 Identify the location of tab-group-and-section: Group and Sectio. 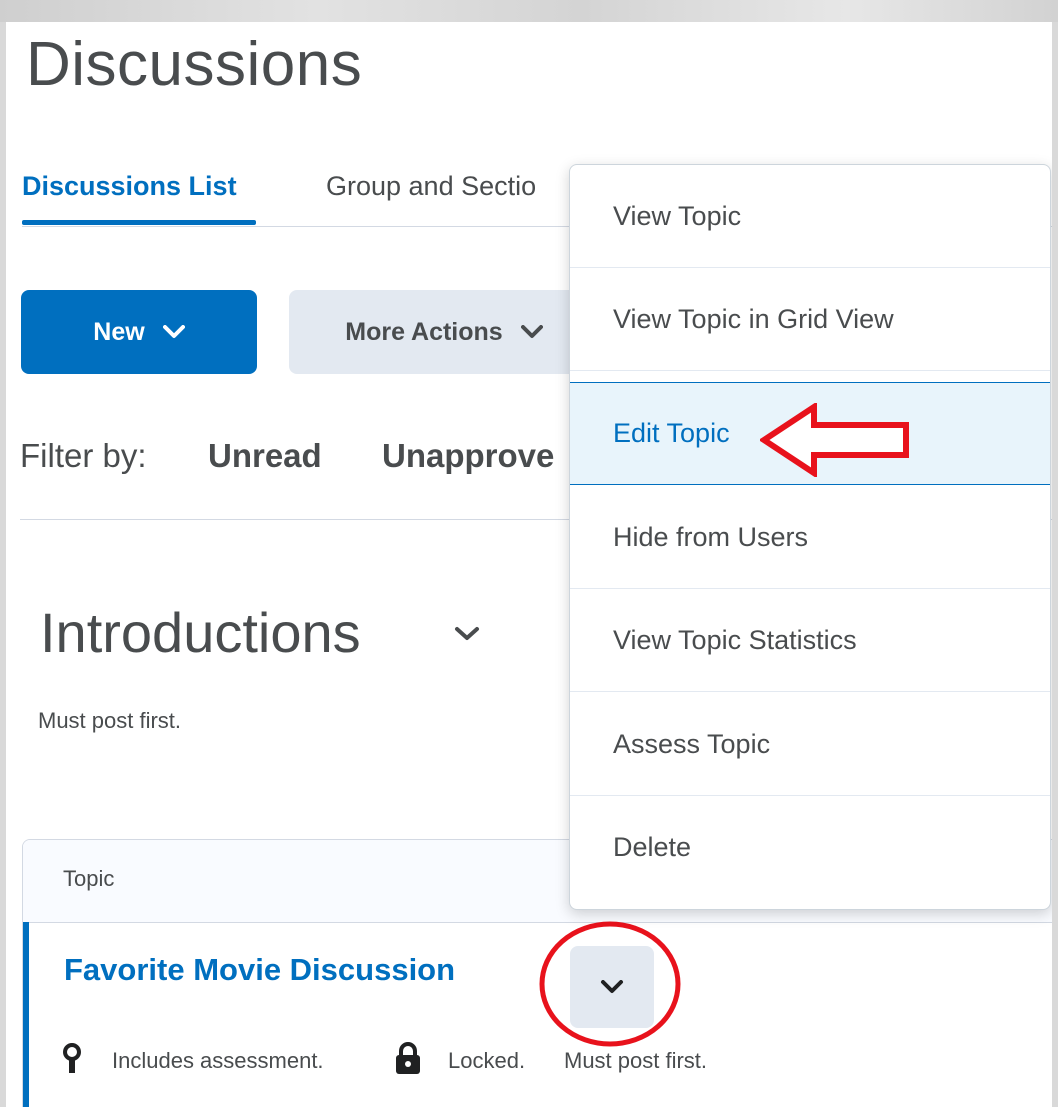
(431, 186).